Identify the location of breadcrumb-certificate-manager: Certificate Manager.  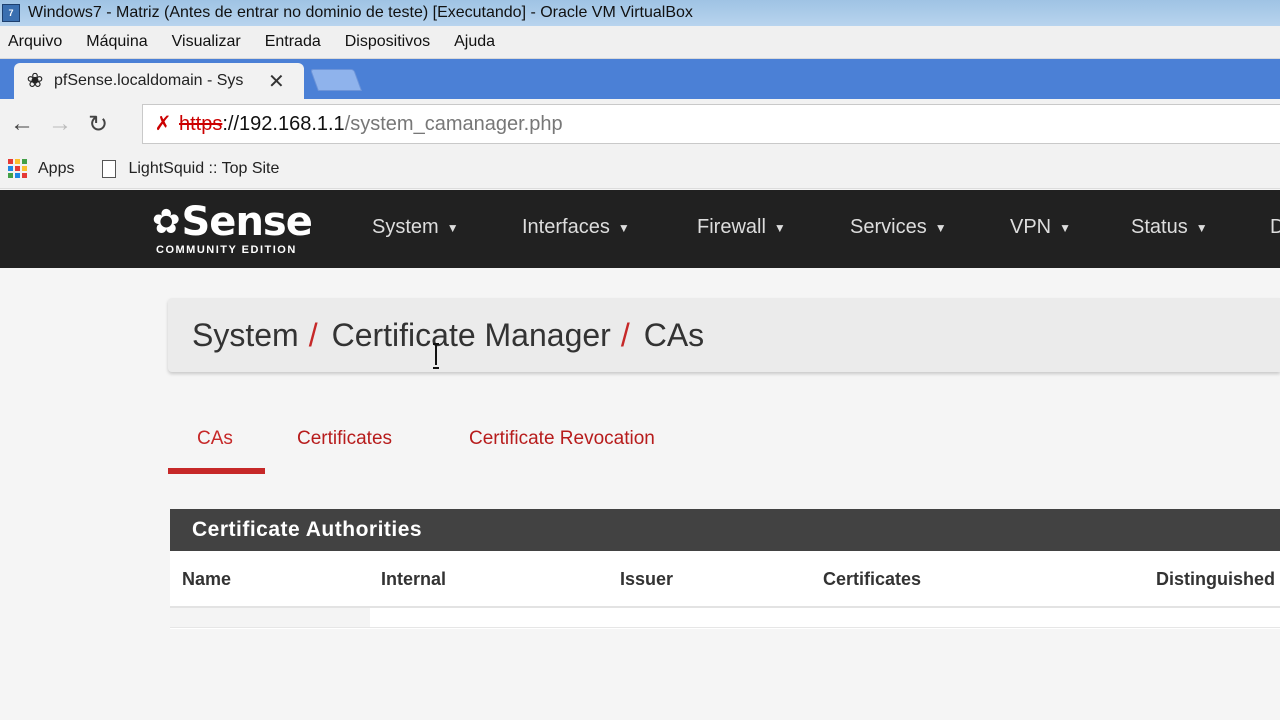
(471, 335).